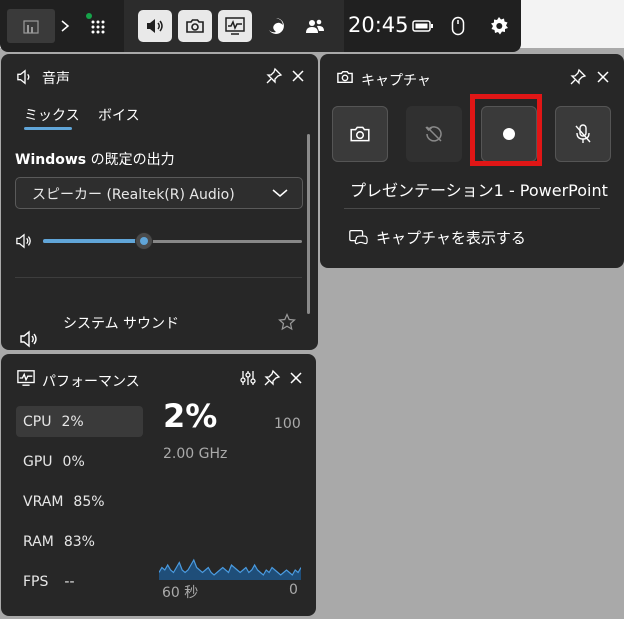 This screenshot has height=619, width=624. I want to click on record-last-30s-button, so click(434, 134).